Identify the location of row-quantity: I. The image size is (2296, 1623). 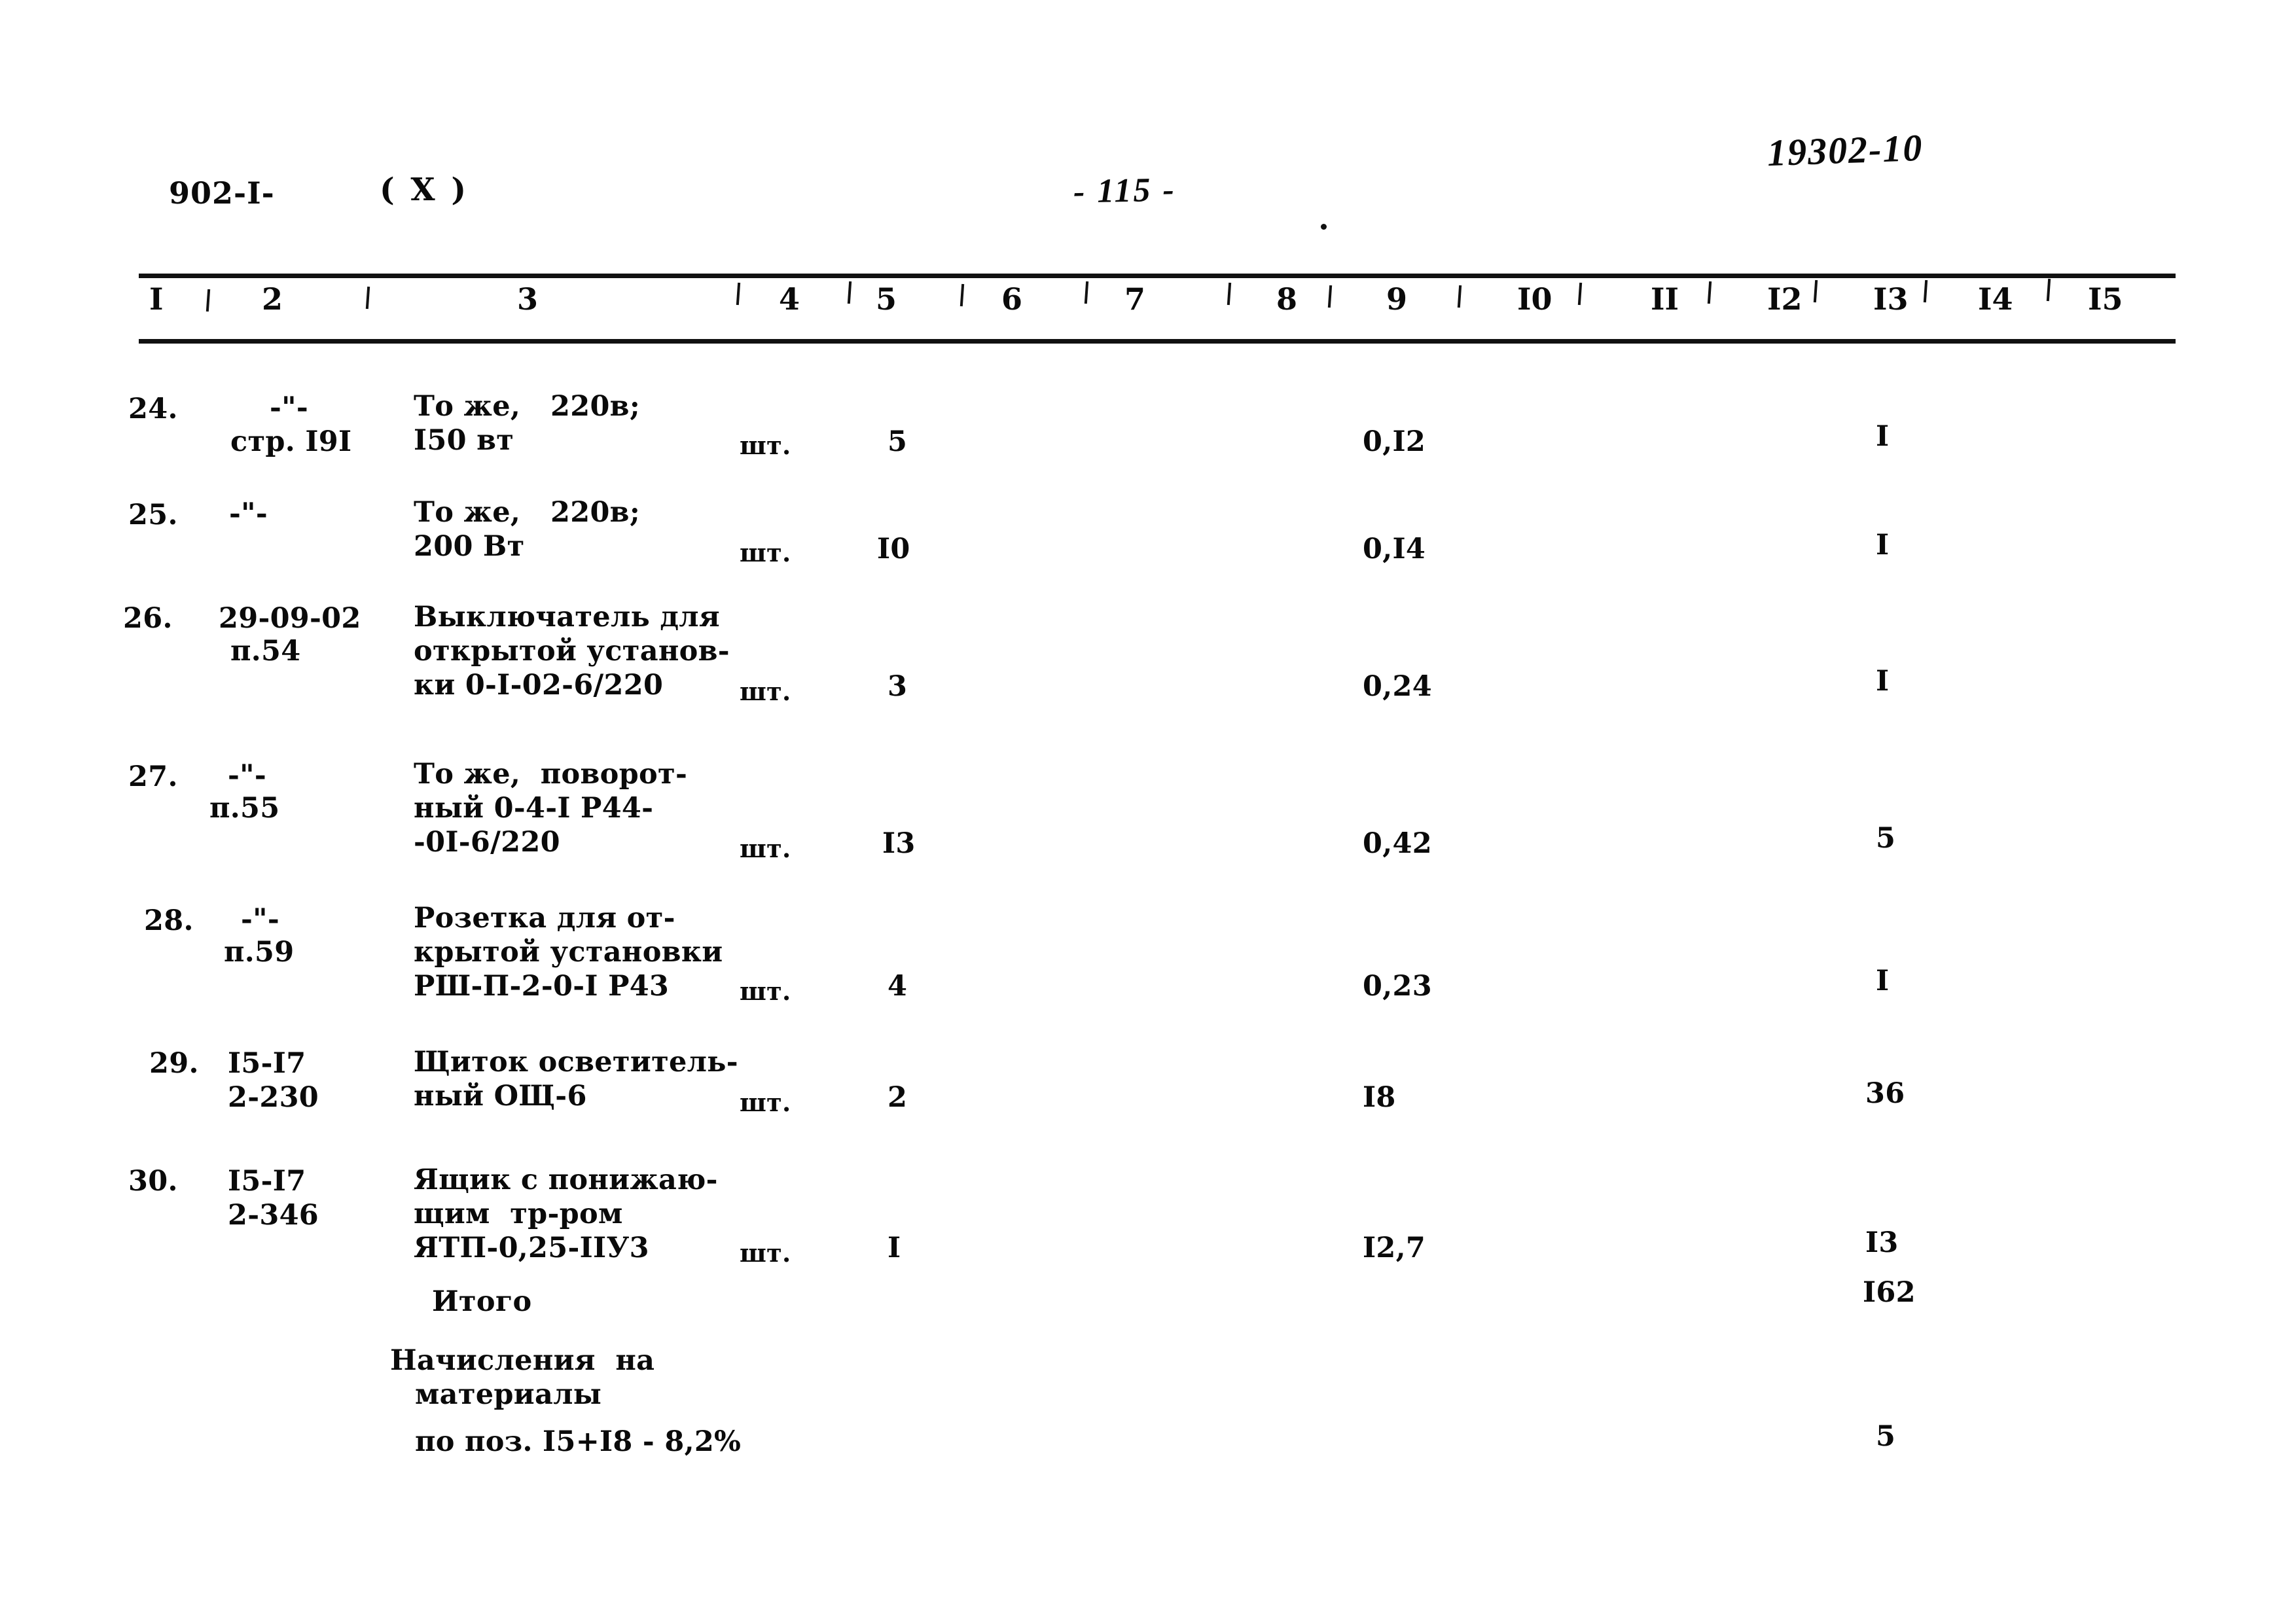
(895, 1248).